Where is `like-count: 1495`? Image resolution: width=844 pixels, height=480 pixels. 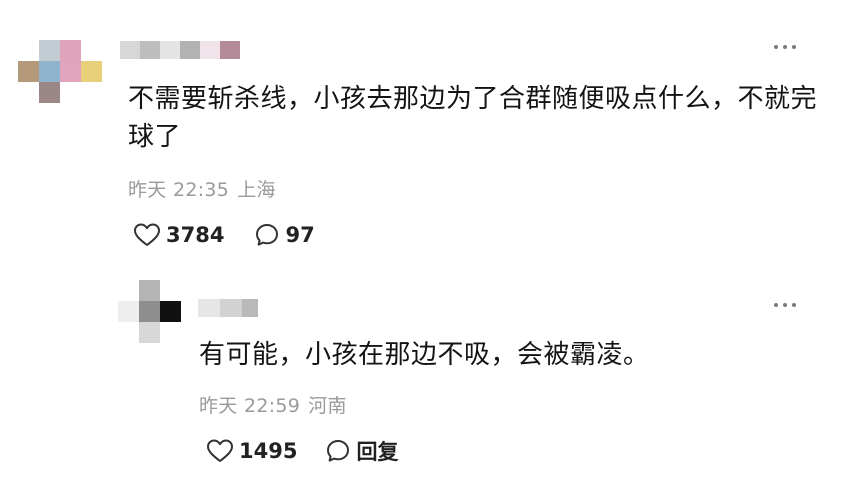 like-count: 1495 is located at coordinates (268, 451).